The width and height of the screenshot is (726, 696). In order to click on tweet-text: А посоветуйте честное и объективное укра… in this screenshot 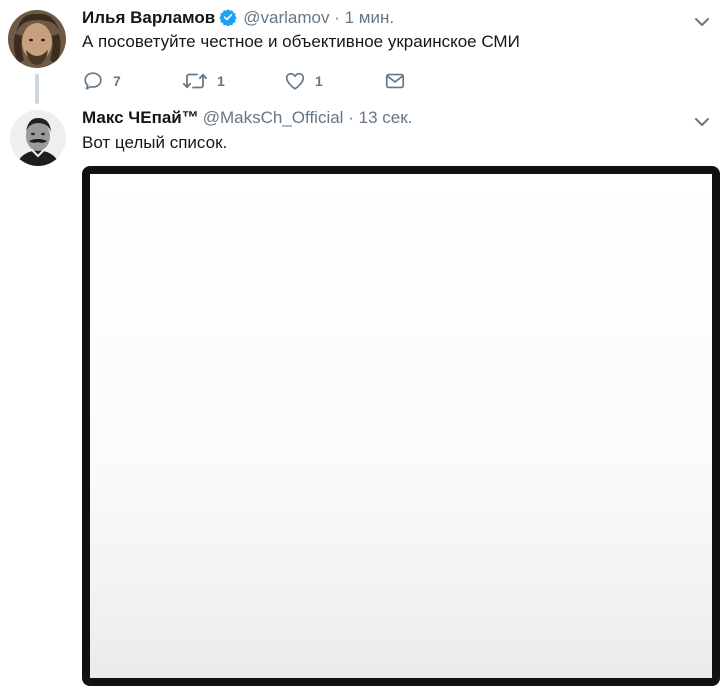, I will do `click(301, 41)`.